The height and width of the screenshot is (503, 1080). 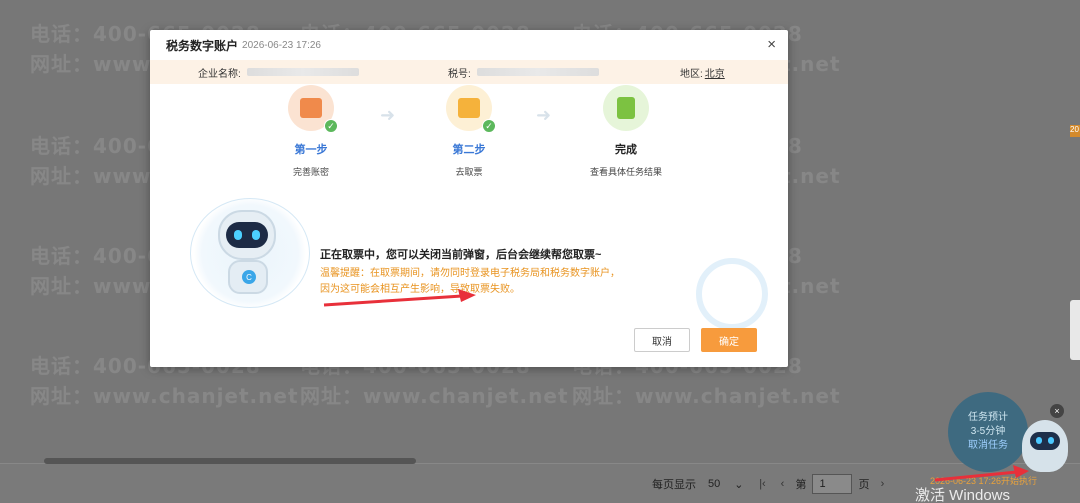 What do you see at coordinates (626, 150) in the screenshot?
I see `step-title: 完成` at bounding box center [626, 150].